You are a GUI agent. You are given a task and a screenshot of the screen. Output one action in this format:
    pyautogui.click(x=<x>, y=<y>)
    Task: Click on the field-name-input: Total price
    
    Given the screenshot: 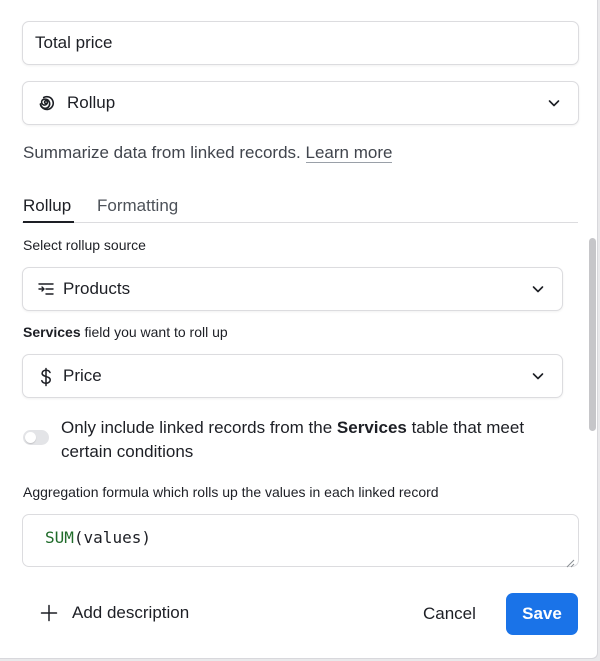 What is the action you would take?
    pyautogui.click(x=300, y=43)
    